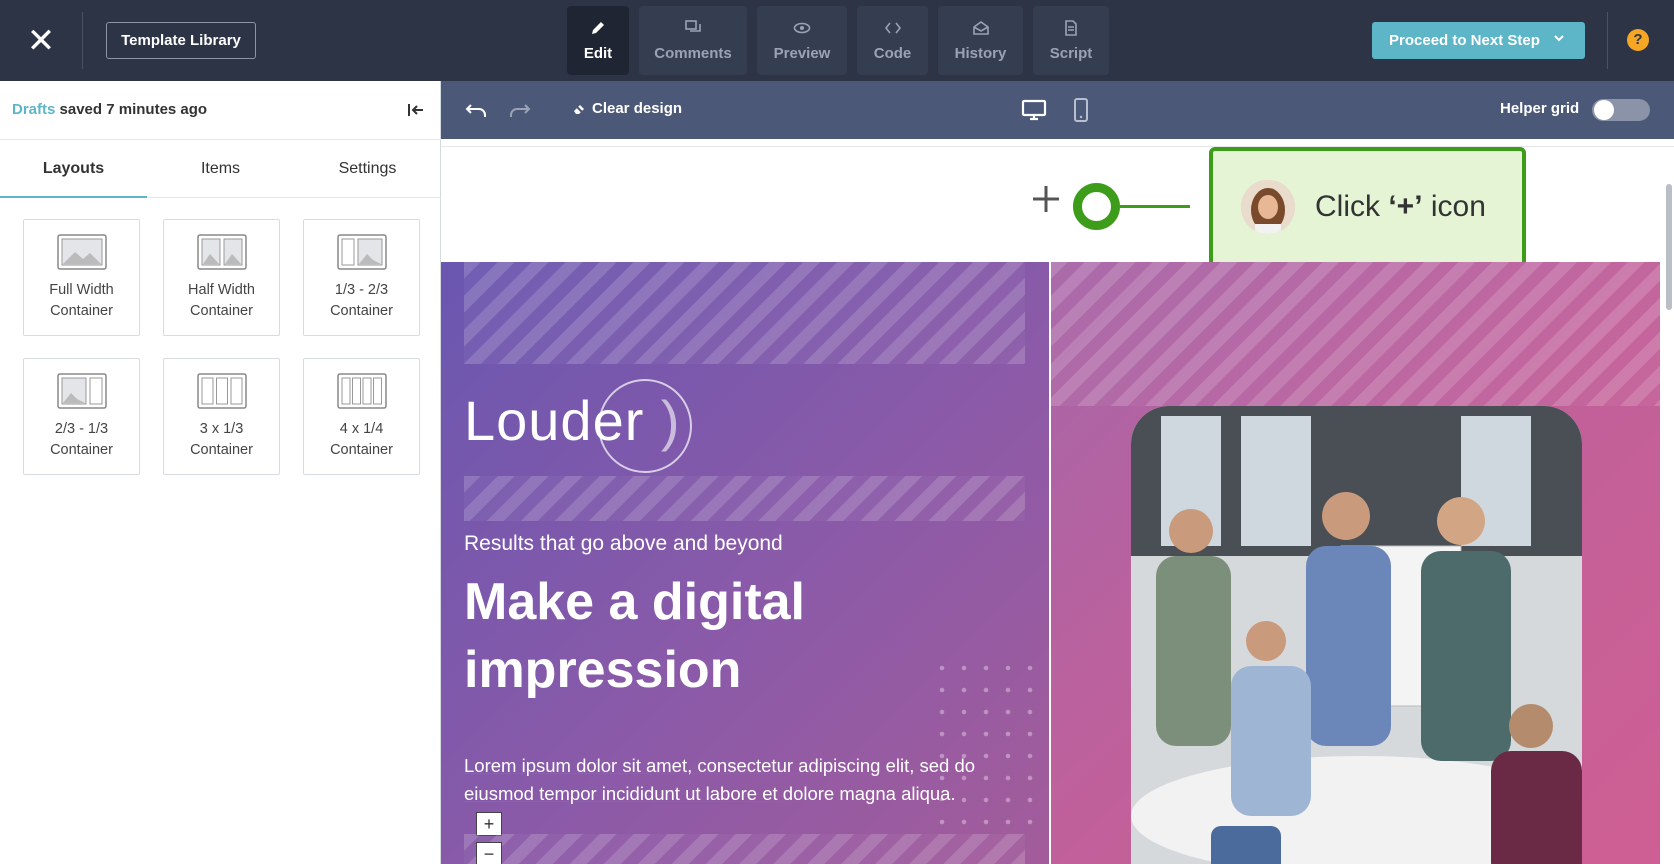 The image size is (1674, 864). What do you see at coordinates (81, 429) in the screenshot?
I see `tile-label: 2/3 - 1/3` at bounding box center [81, 429].